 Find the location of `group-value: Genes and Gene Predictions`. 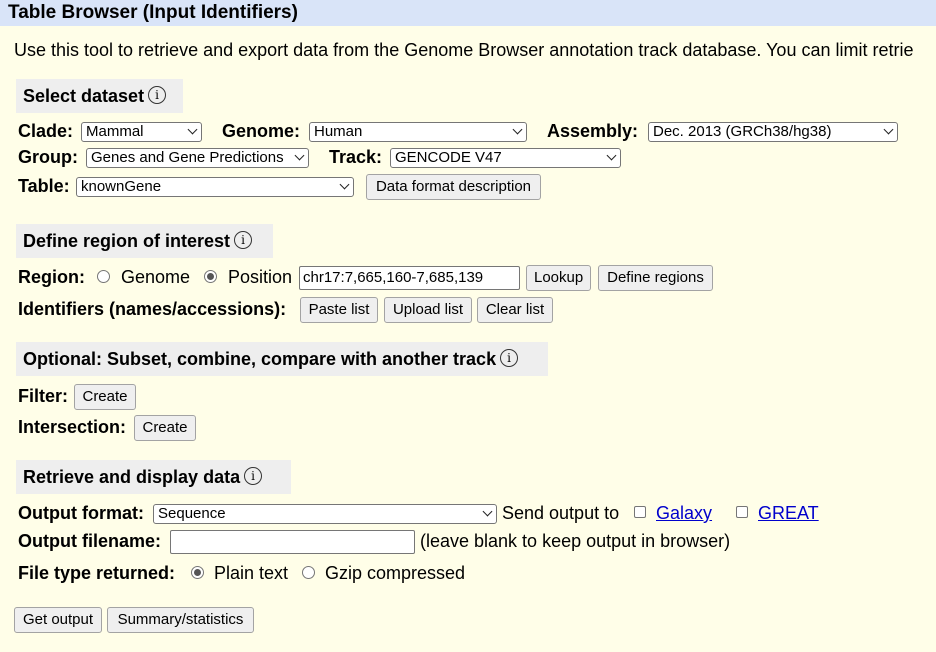

group-value: Genes and Gene Predictions is located at coordinates (187, 157).